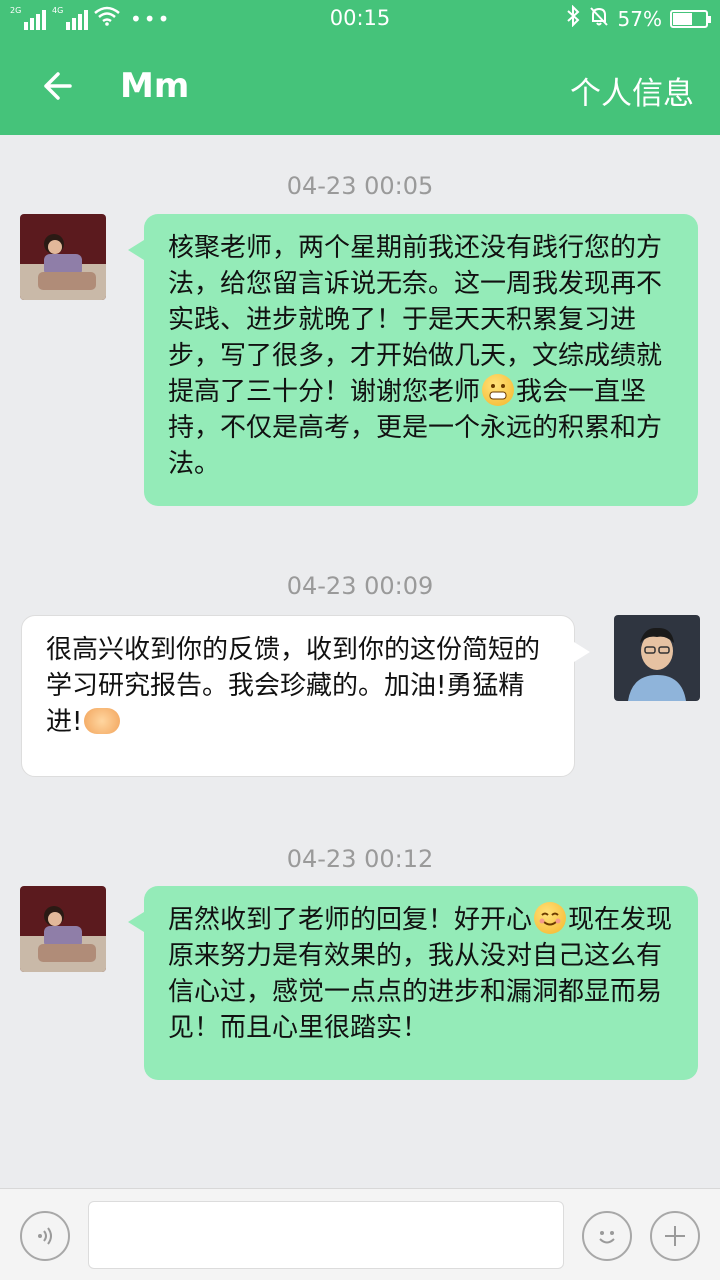 The height and width of the screenshot is (1280, 720). What do you see at coordinates (293, 686) in the screenshot?
I see `message-text: 很高兴收到你的反馈，收到你的这份简短的学习研究报告。我会珍藏的。加油!勇猛精进!` at bounding box center [293, 686].